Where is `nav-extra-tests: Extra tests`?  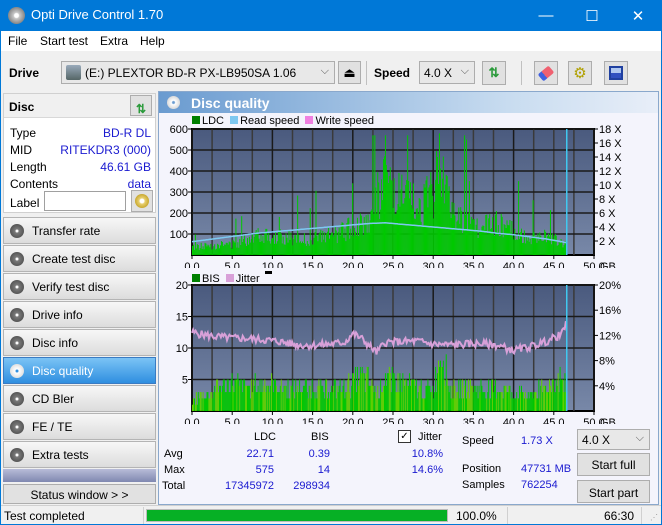 nav-extra-tests: Extra tests is located at coordinates (79, 454).